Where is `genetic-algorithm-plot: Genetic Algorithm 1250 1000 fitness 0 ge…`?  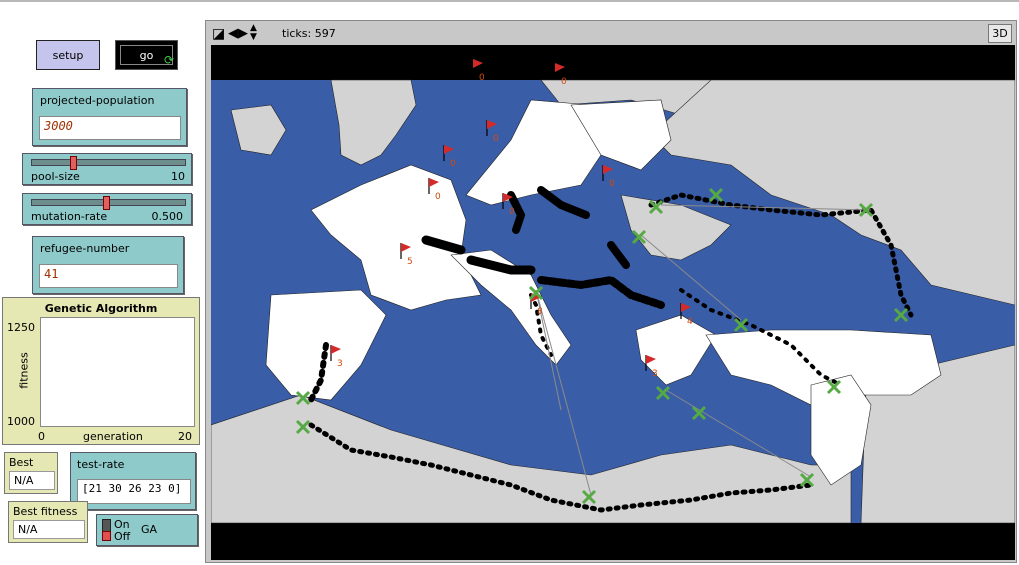 genetic-algorithm-plot: Genetic Algorithm 1250 1000 fitness 0 ge… is located at coordinates (101, 371).